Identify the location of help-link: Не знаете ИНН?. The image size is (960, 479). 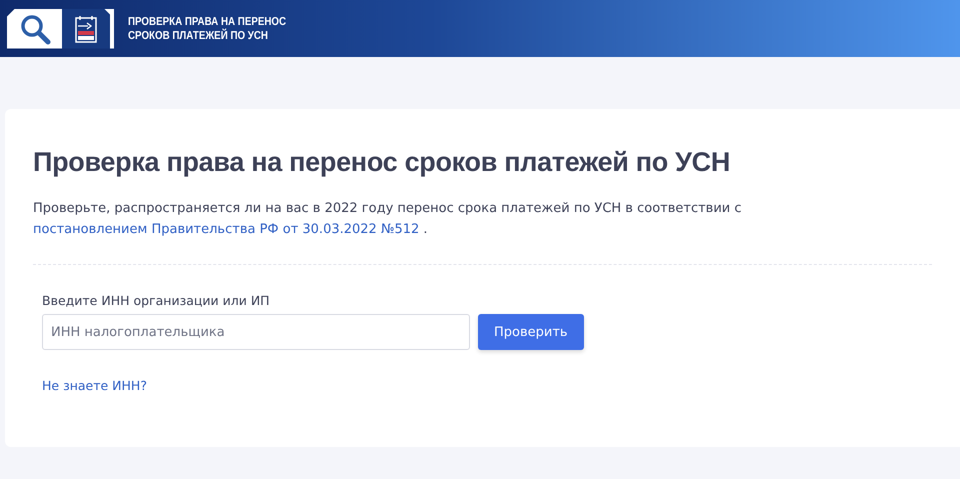
(94, 385).